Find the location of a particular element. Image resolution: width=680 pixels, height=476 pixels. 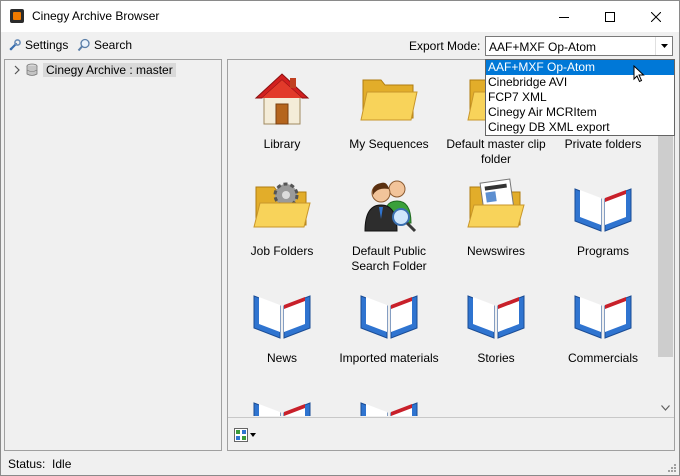

tile-my-sequences: My Sequences is located at coordinates (389, 109).